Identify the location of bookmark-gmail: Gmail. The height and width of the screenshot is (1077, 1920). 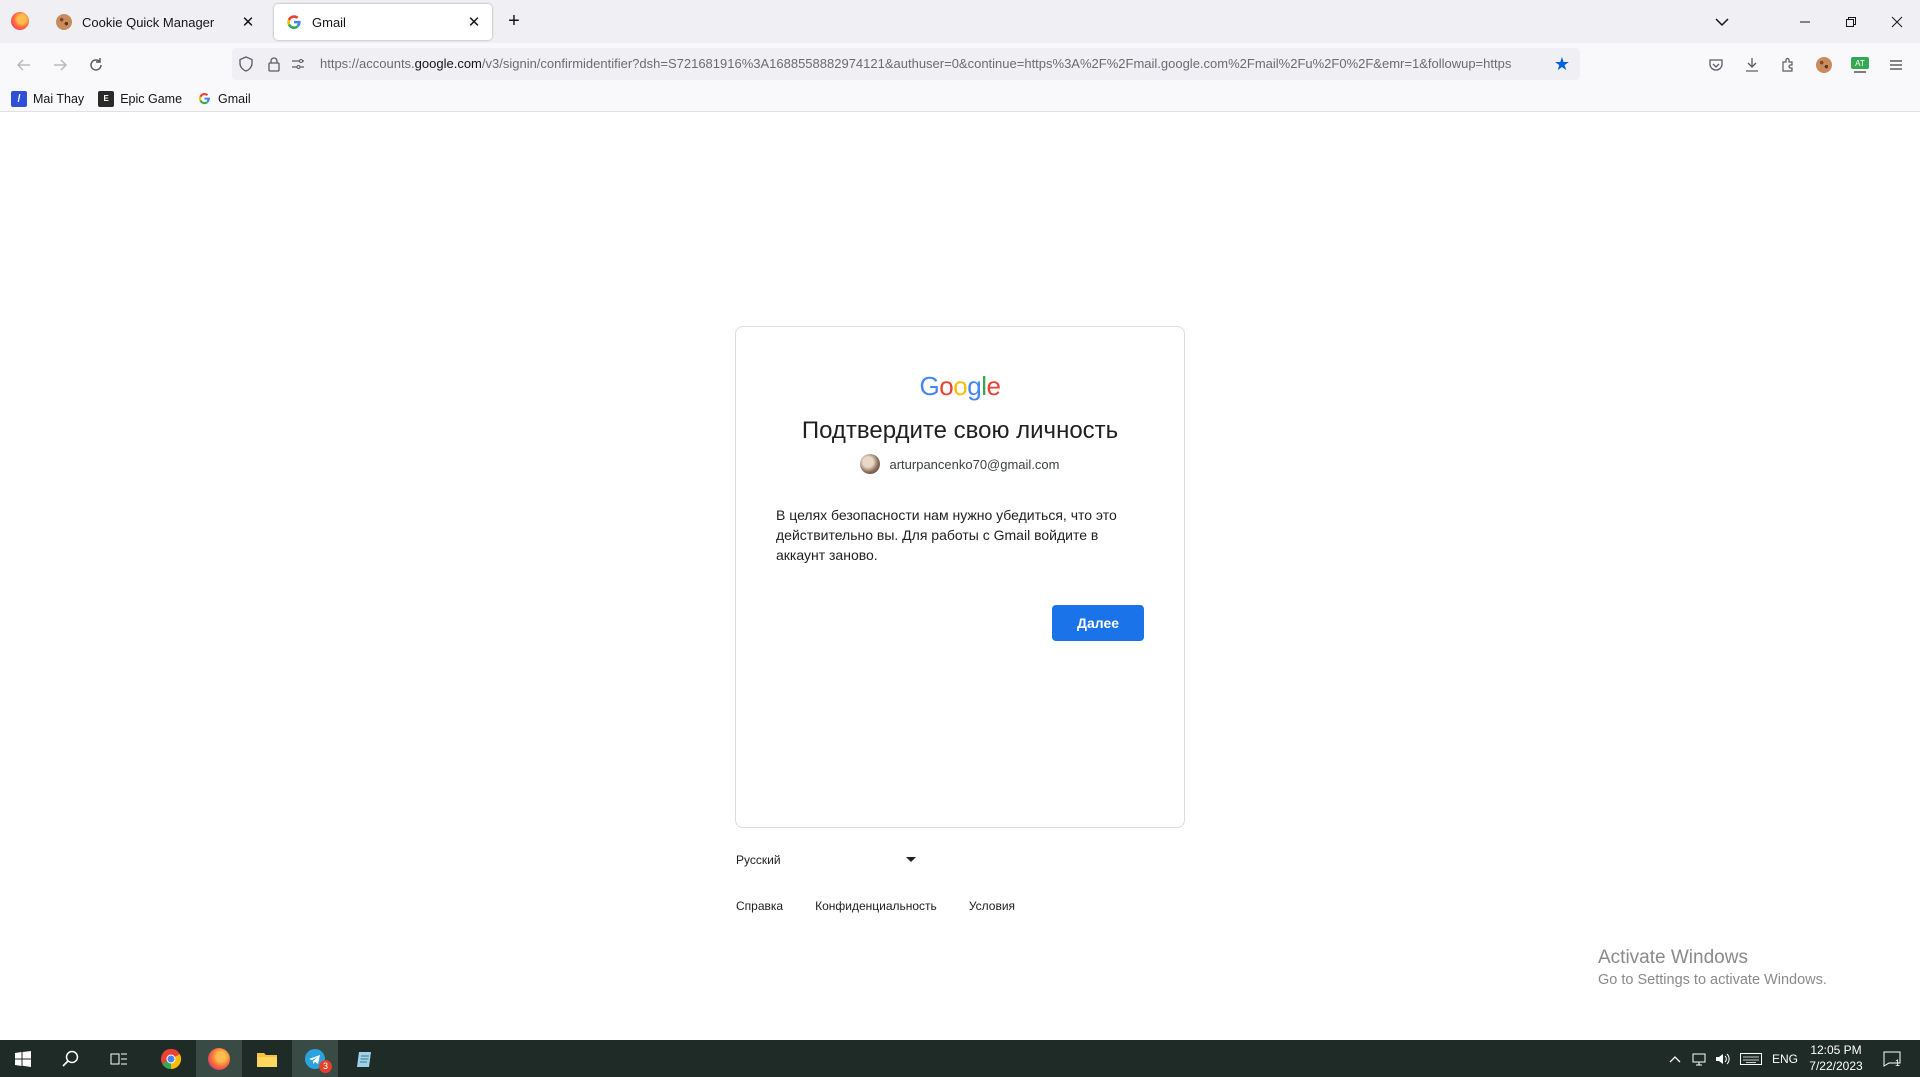
(223, 99).